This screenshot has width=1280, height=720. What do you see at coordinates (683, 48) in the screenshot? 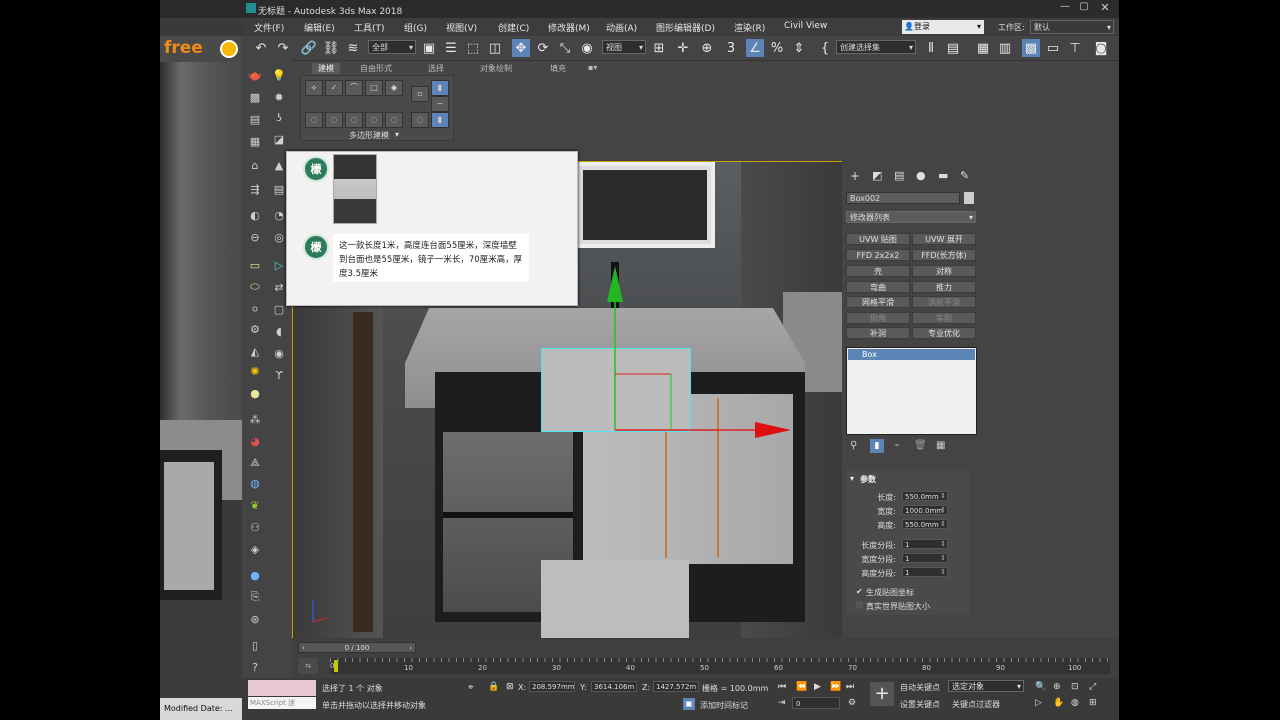
I see `manipulate-icon: ✛` at bounding box center [683, 48].